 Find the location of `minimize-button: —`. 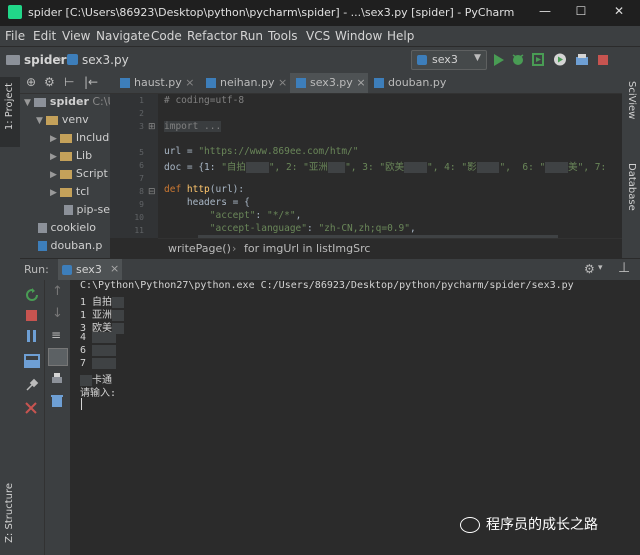

minimize-button: — is located at coordinates (545, 11).